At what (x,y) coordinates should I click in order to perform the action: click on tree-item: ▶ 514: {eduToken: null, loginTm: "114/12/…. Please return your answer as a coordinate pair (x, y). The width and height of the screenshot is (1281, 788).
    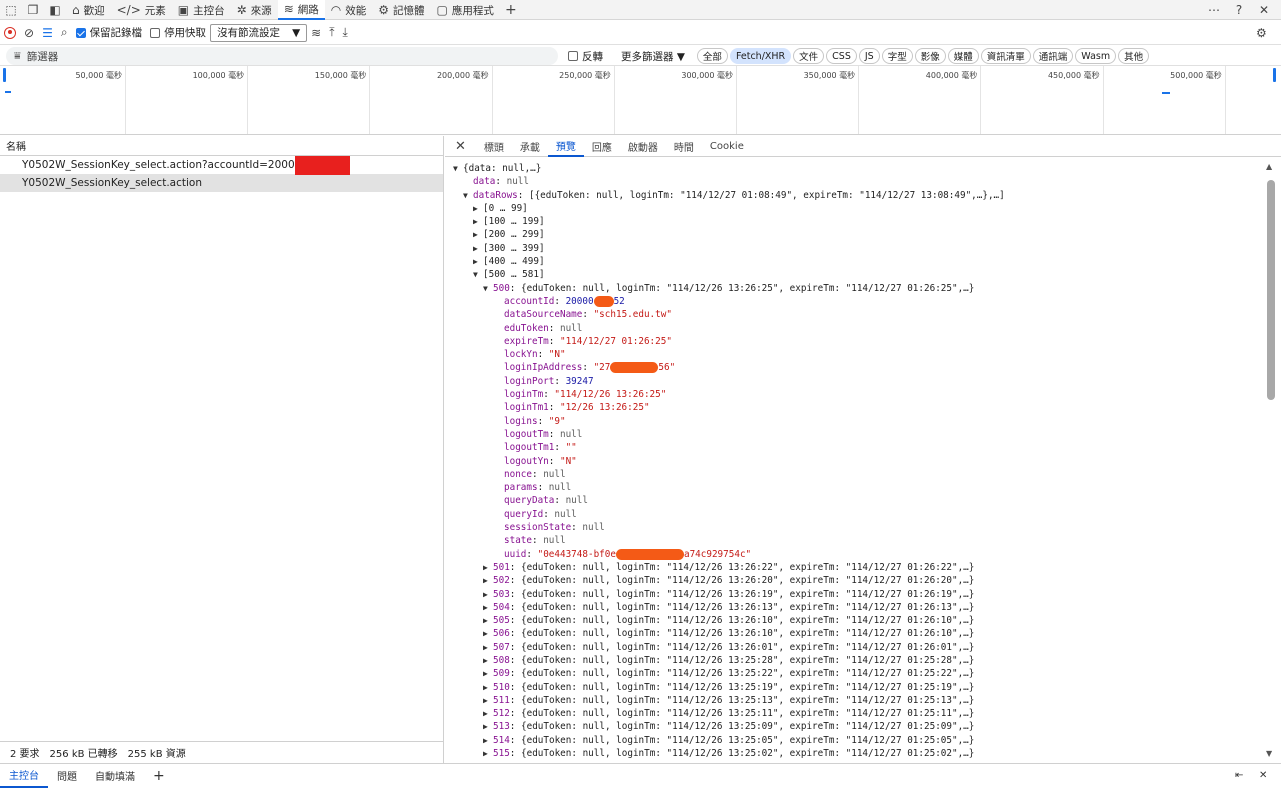
    Looking at the image, I should click on (852, 740).